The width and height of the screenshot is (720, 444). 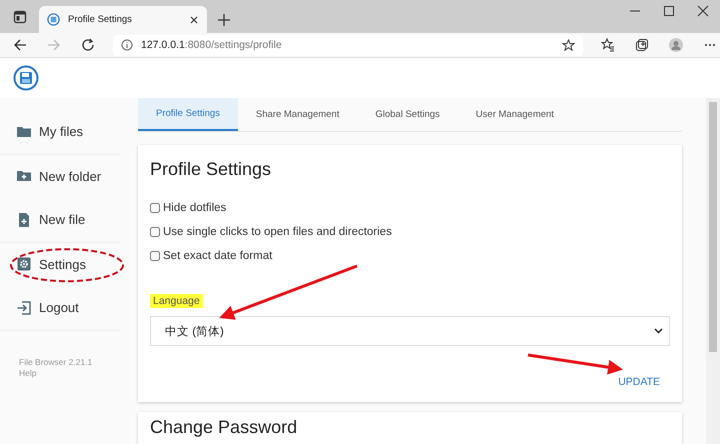 What do you see at coordinates (277, 232) in the screenshot?
I see `option-label: Use single clicks to open files and directories` at bounding box center [277, 232].